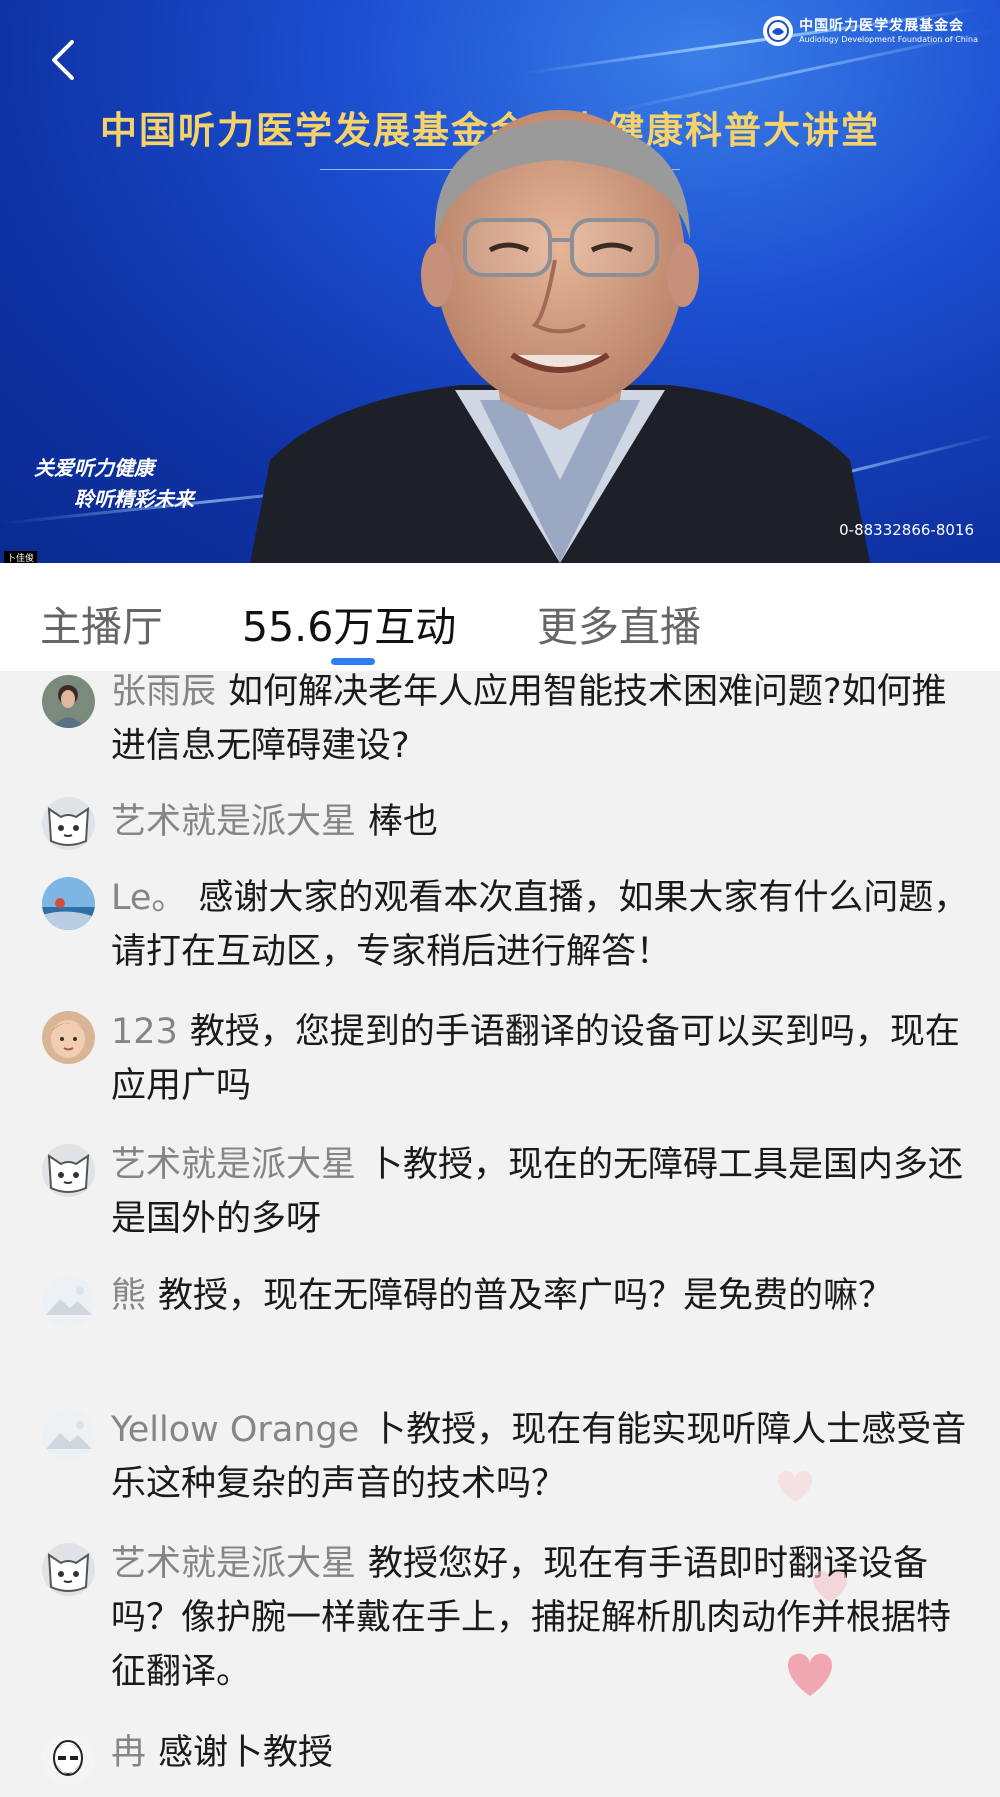 The width and height of the screenshot is (1000, 1797). I want to click on hotline-number: 0-88332866-8016, so click(906, 530).